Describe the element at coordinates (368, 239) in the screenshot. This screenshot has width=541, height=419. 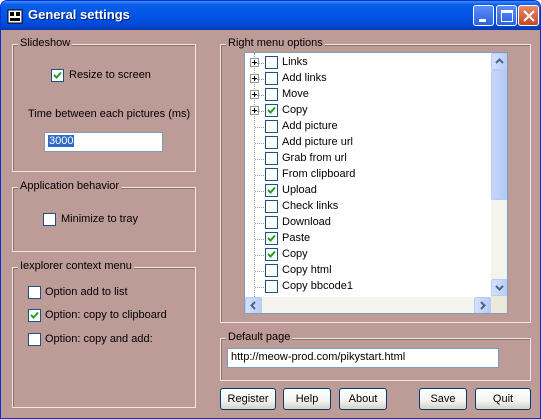
I see `tree-item: Paste` at that location.